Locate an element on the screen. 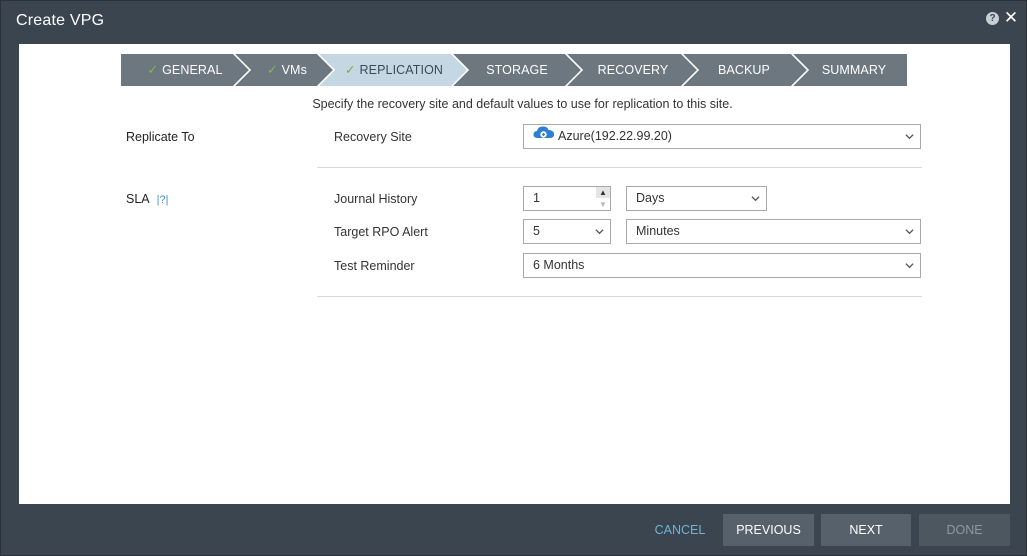 The width and height of the screenshot is (1027, 556). journal-history-label: Journal History is located at coordinates (376, 199).